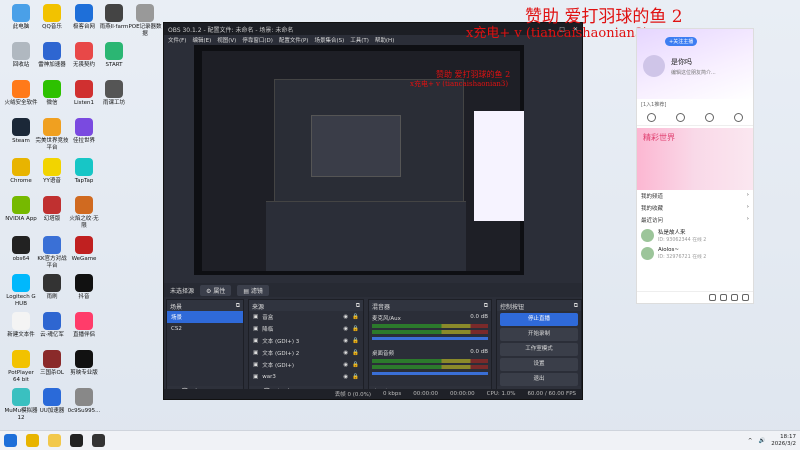  I want to click on menu-item: 停靠窗口(D), so click(257, 40).